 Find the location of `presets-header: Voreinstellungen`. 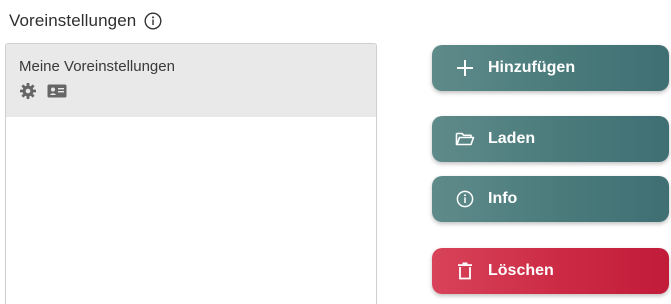

presets-header: Voreinstellungen is located at coordinates (85, 21).